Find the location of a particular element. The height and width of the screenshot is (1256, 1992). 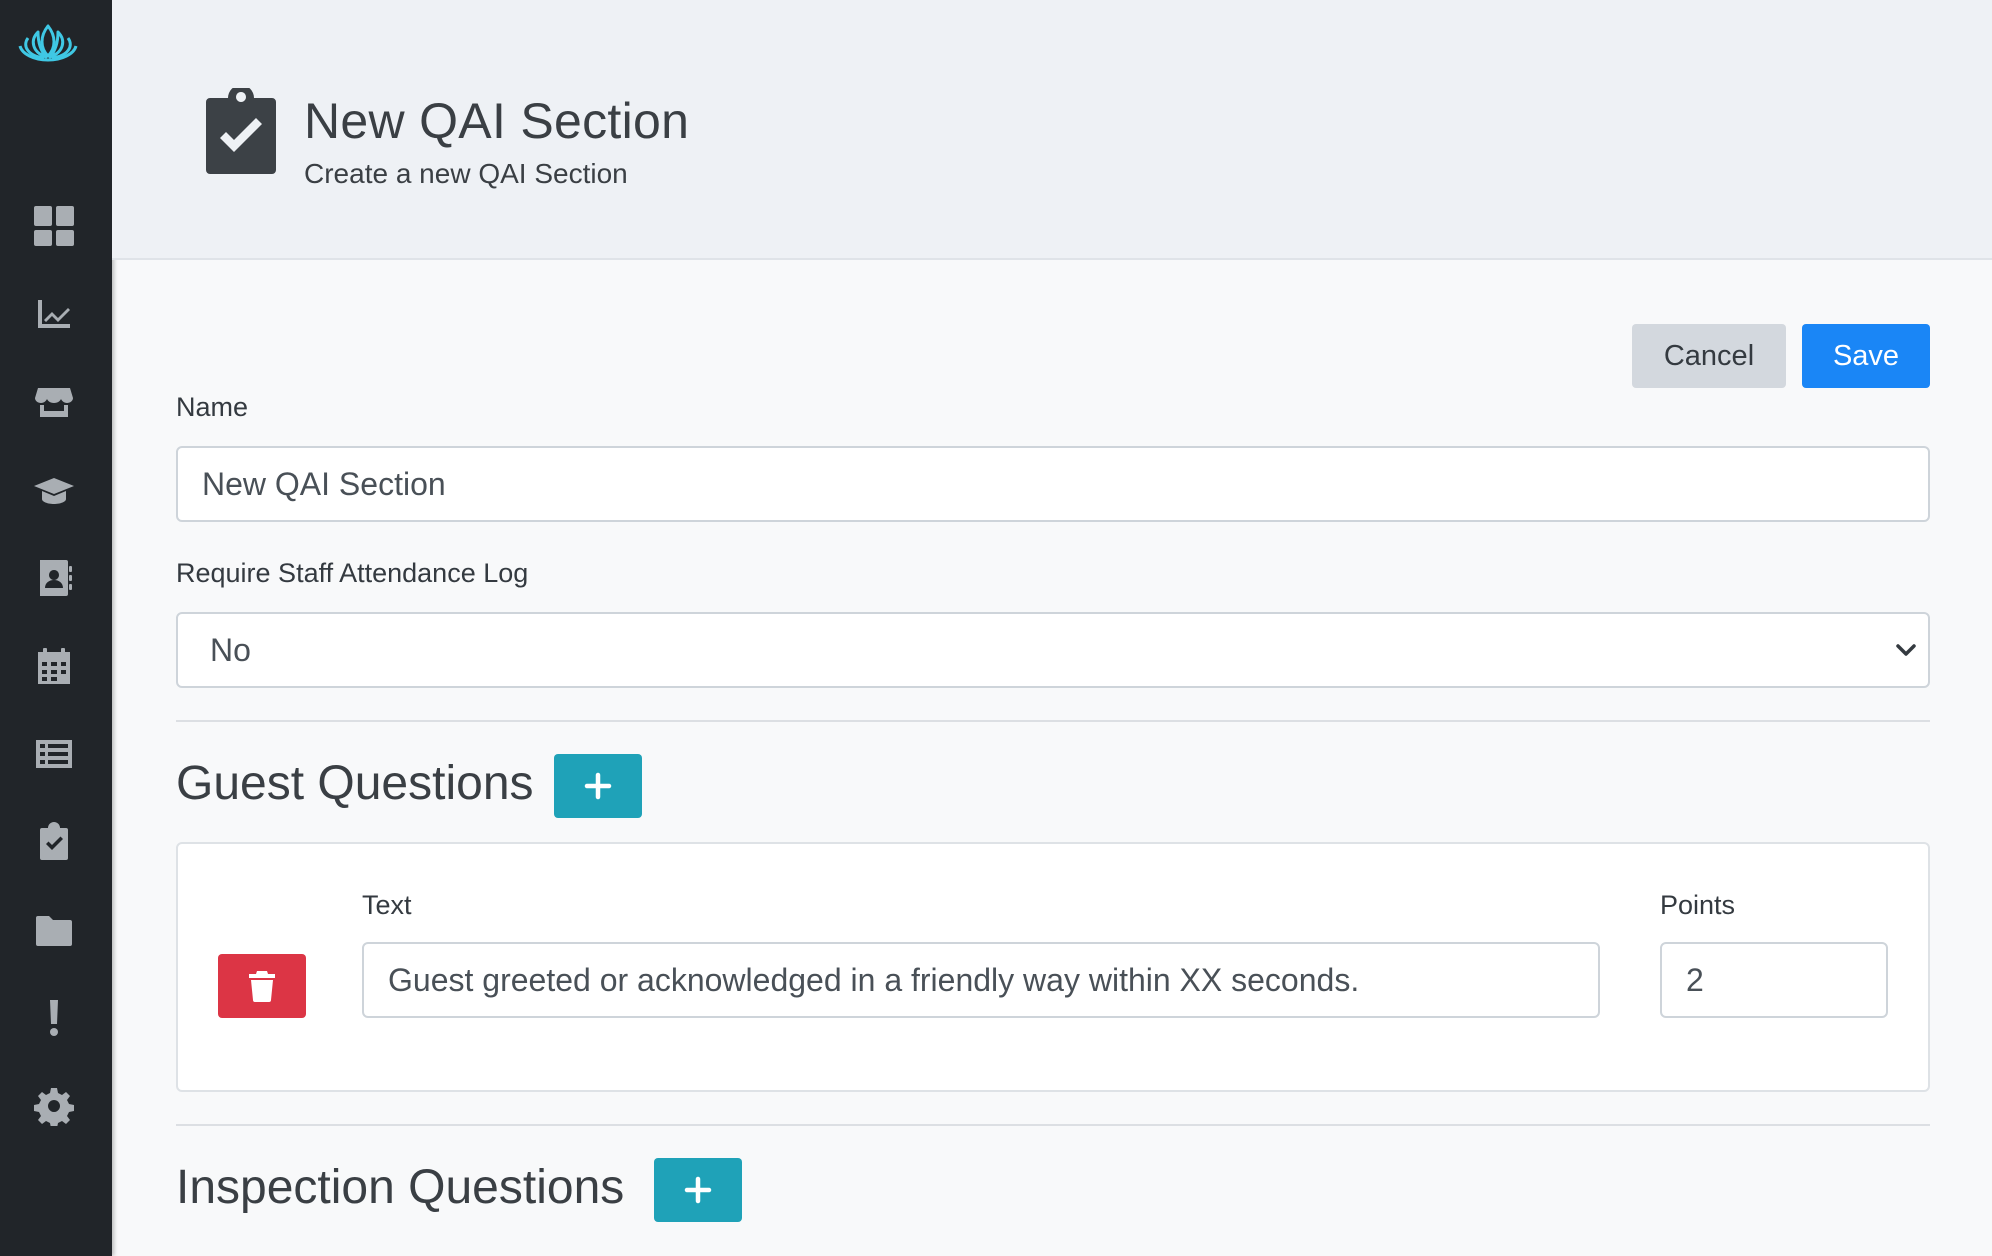

guest-questions-title: Guest Questions is located at coordinates (355, 783).